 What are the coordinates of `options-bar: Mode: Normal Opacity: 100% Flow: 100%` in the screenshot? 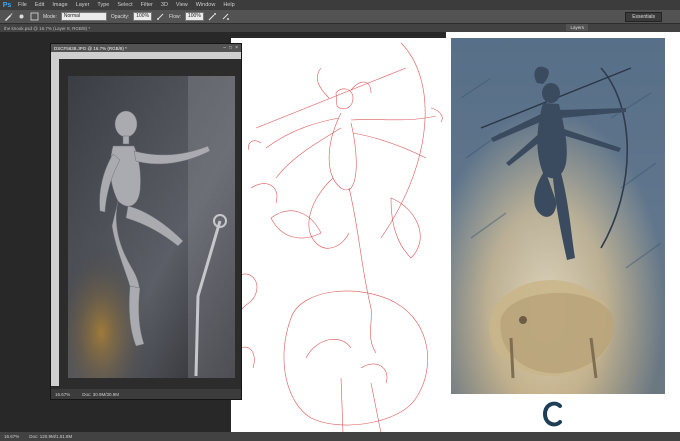 It's located at (340, 17).